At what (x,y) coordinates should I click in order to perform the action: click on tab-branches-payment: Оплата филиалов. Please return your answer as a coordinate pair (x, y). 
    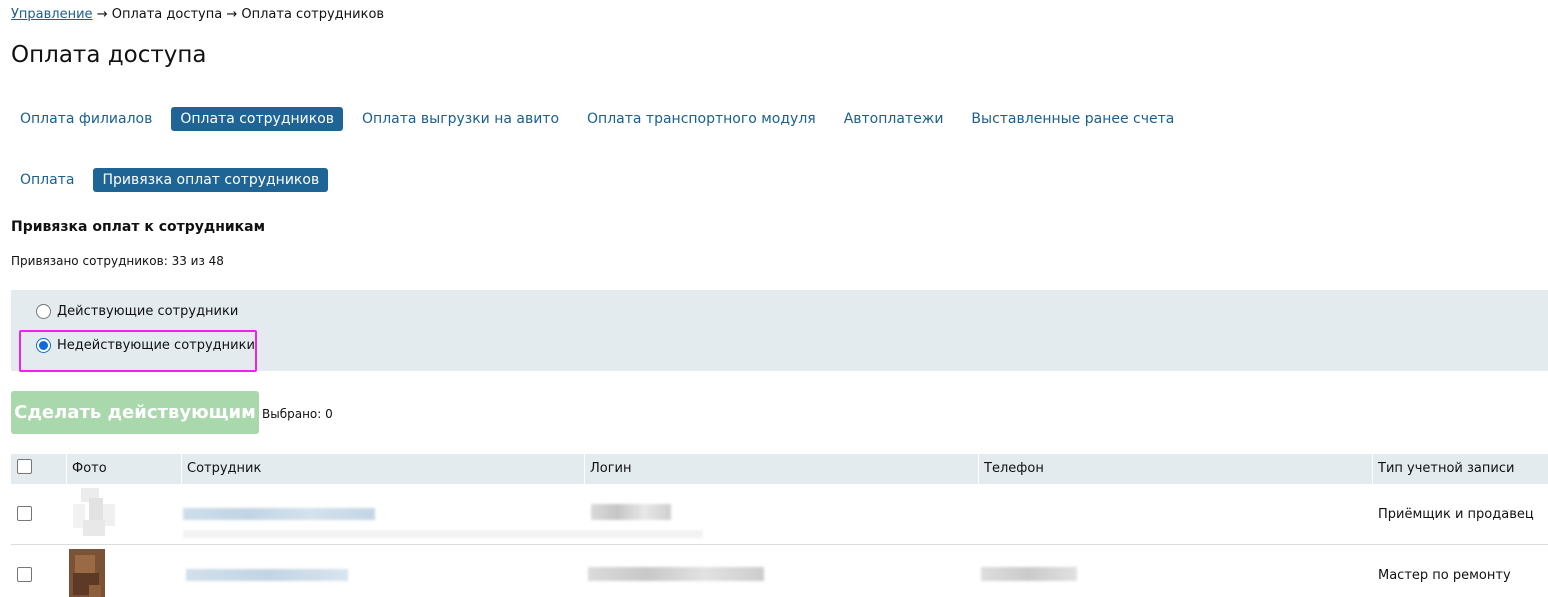
    Looking at the image, I should click on (86, 119).